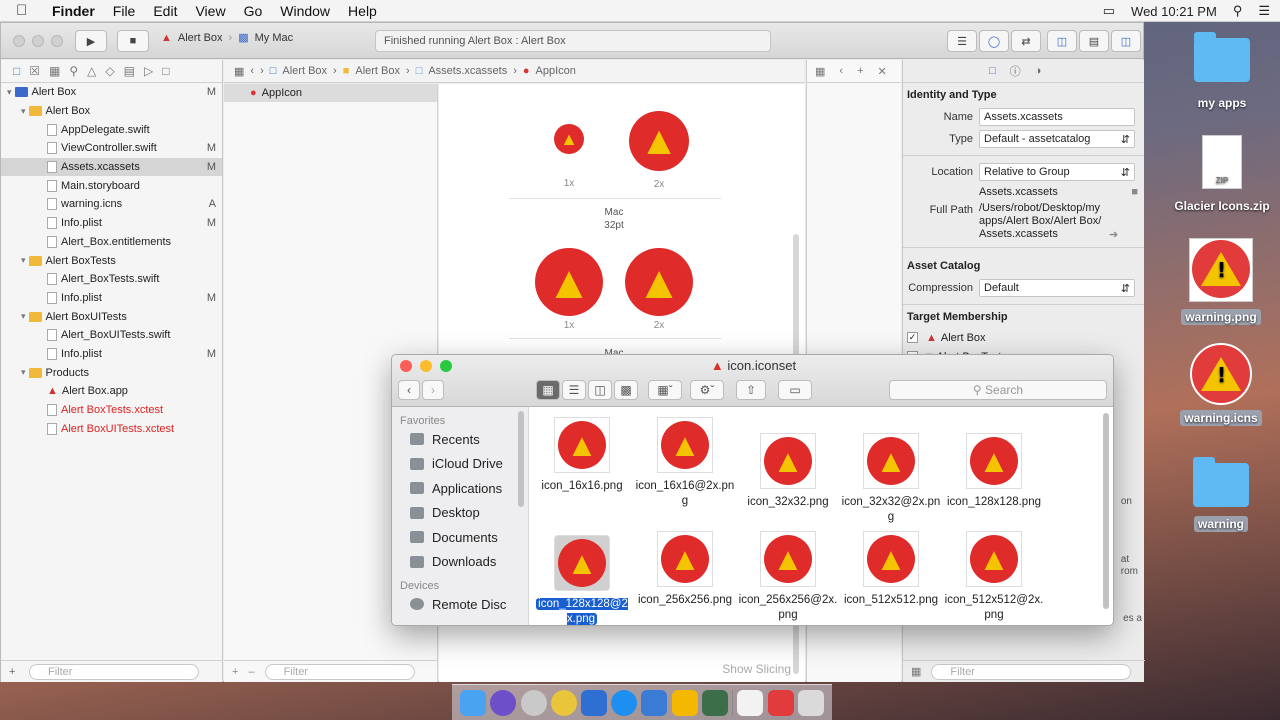 Image resolution: width=1280 pixels, height=720 pixels. What do you see at coordinates (593, 702) in the screenshot?
I see `preview-dock-icon` at bounding box center [593, 702].